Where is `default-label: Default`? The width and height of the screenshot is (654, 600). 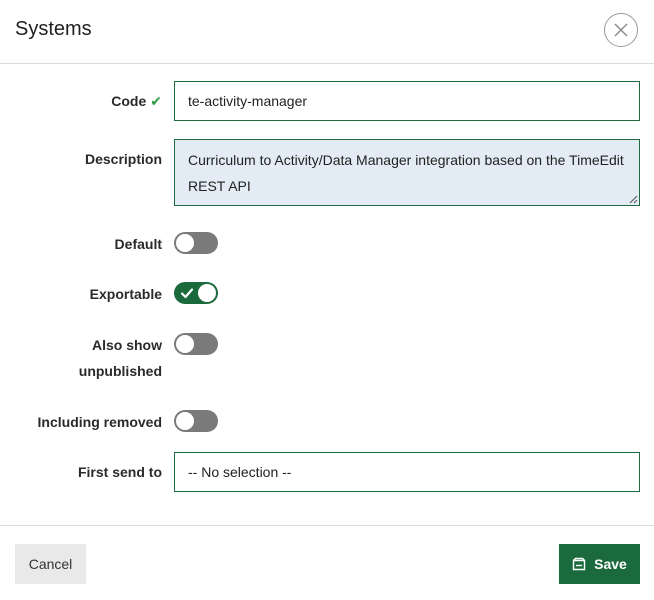 default-label: Default is located at coordinates (138, 244).